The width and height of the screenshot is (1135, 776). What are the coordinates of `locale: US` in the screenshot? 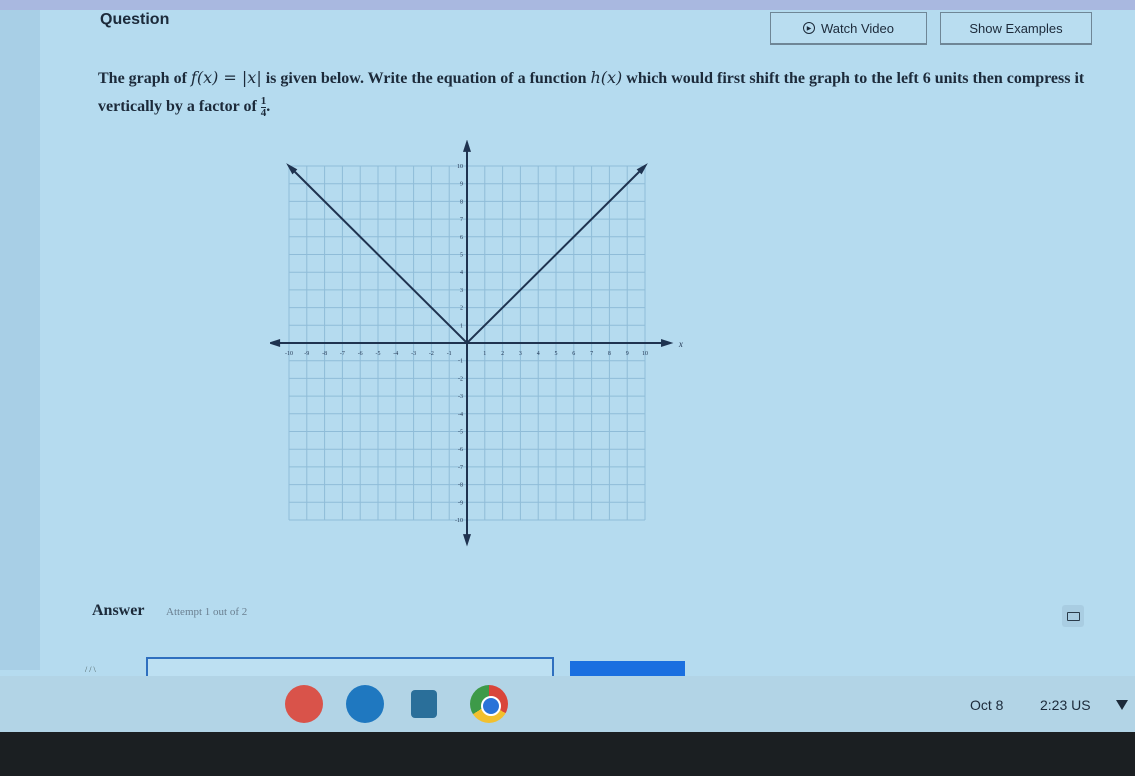 It's located at (1081, 705).